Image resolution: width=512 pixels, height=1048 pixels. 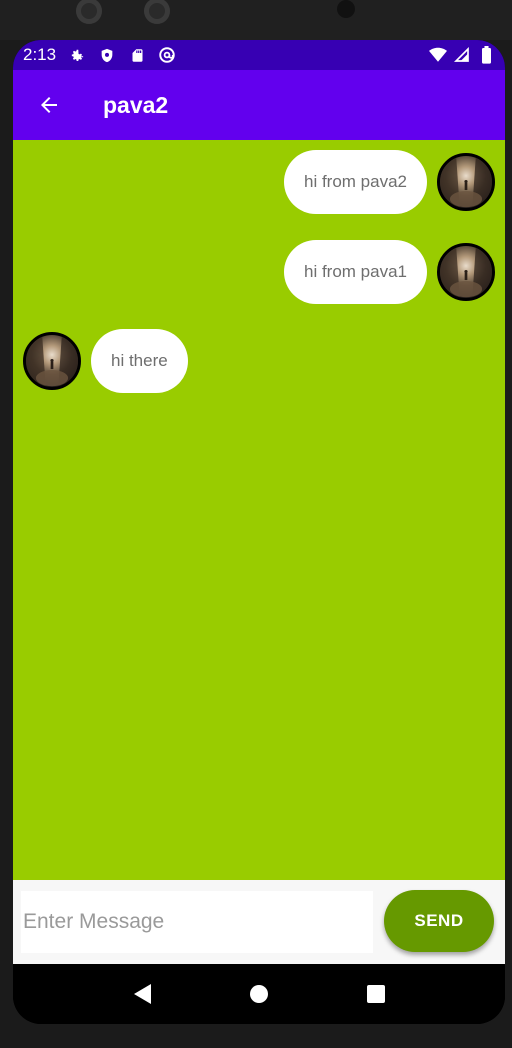 What do you see at coordinates (355, 182) in the screenshot?
I see `message-bubble: hi from pava2` at bounding box center [355, 182].